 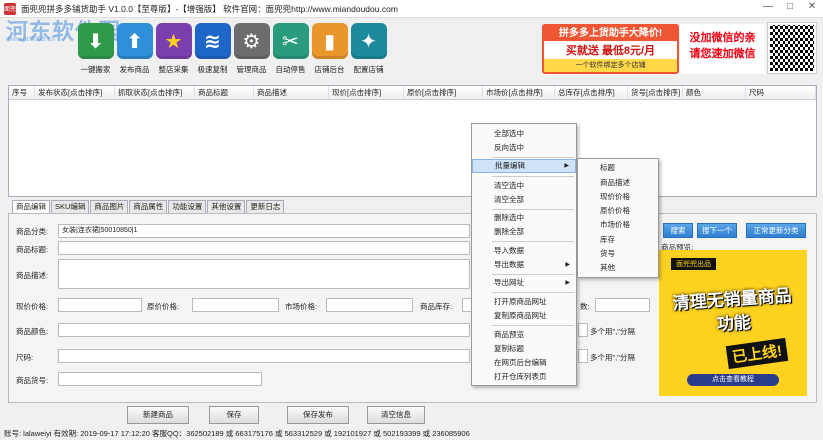 What do you see at coordinates (693, 264) in the screenshot?
I see `preview-tag: 面兜兜出品` at bounding box center [693, 264].